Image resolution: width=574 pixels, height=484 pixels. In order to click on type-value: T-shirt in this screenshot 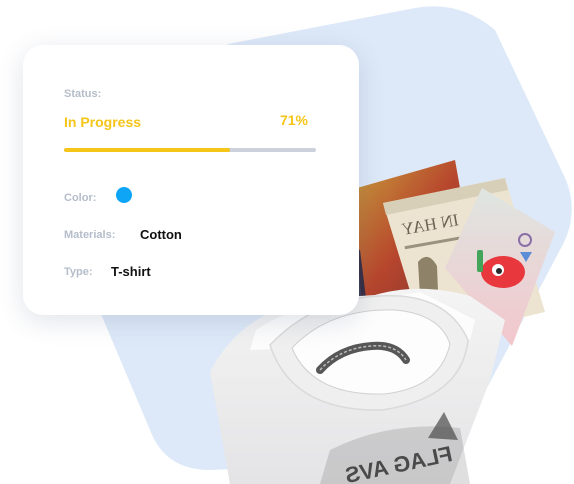, I will do `click(131, 271)`.